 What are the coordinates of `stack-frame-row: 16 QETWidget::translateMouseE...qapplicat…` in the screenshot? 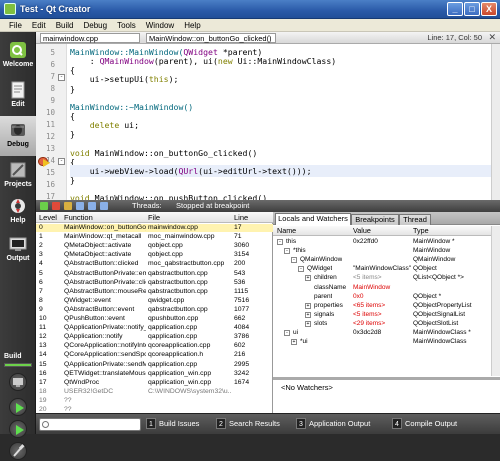 It's located at (154, 374).